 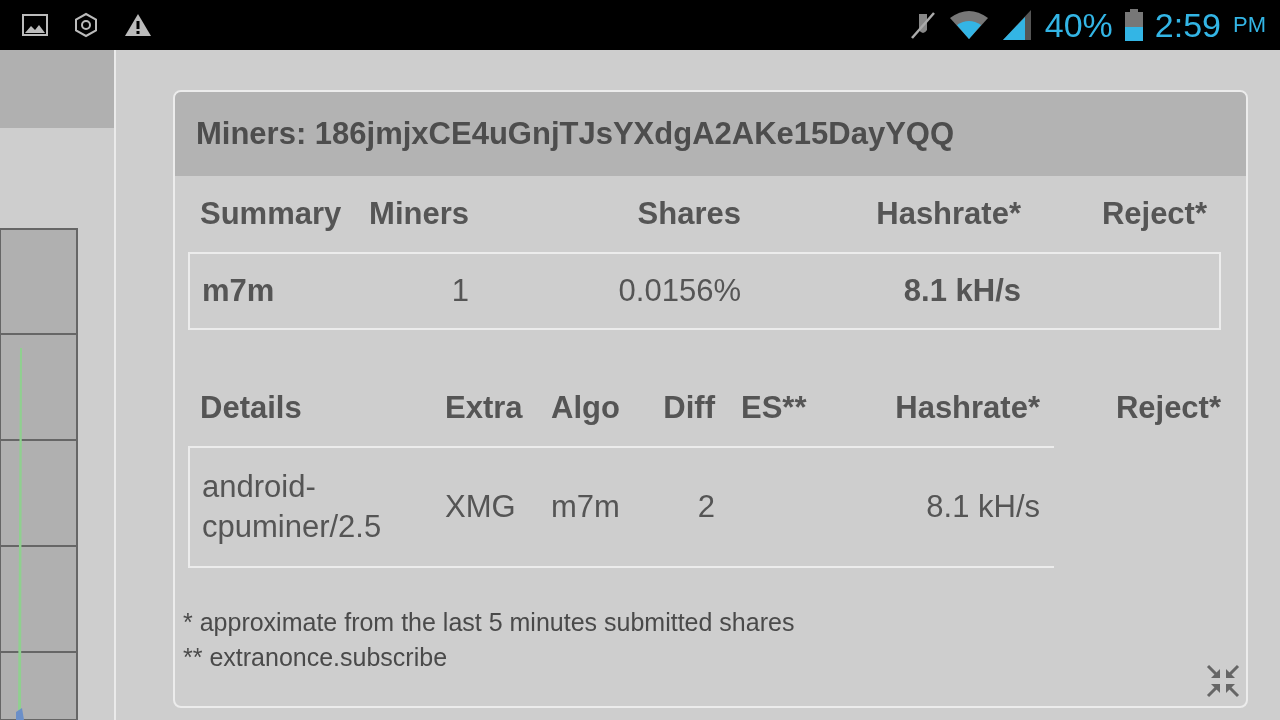 What do you see at coordinates (689, 408) in the screenshot?
I see `column-header: Diff` at bounding box center [689, 408].